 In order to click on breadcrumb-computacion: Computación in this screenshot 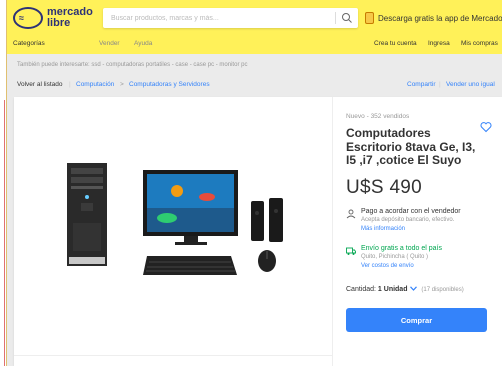, I will do `click(95, 84)`.